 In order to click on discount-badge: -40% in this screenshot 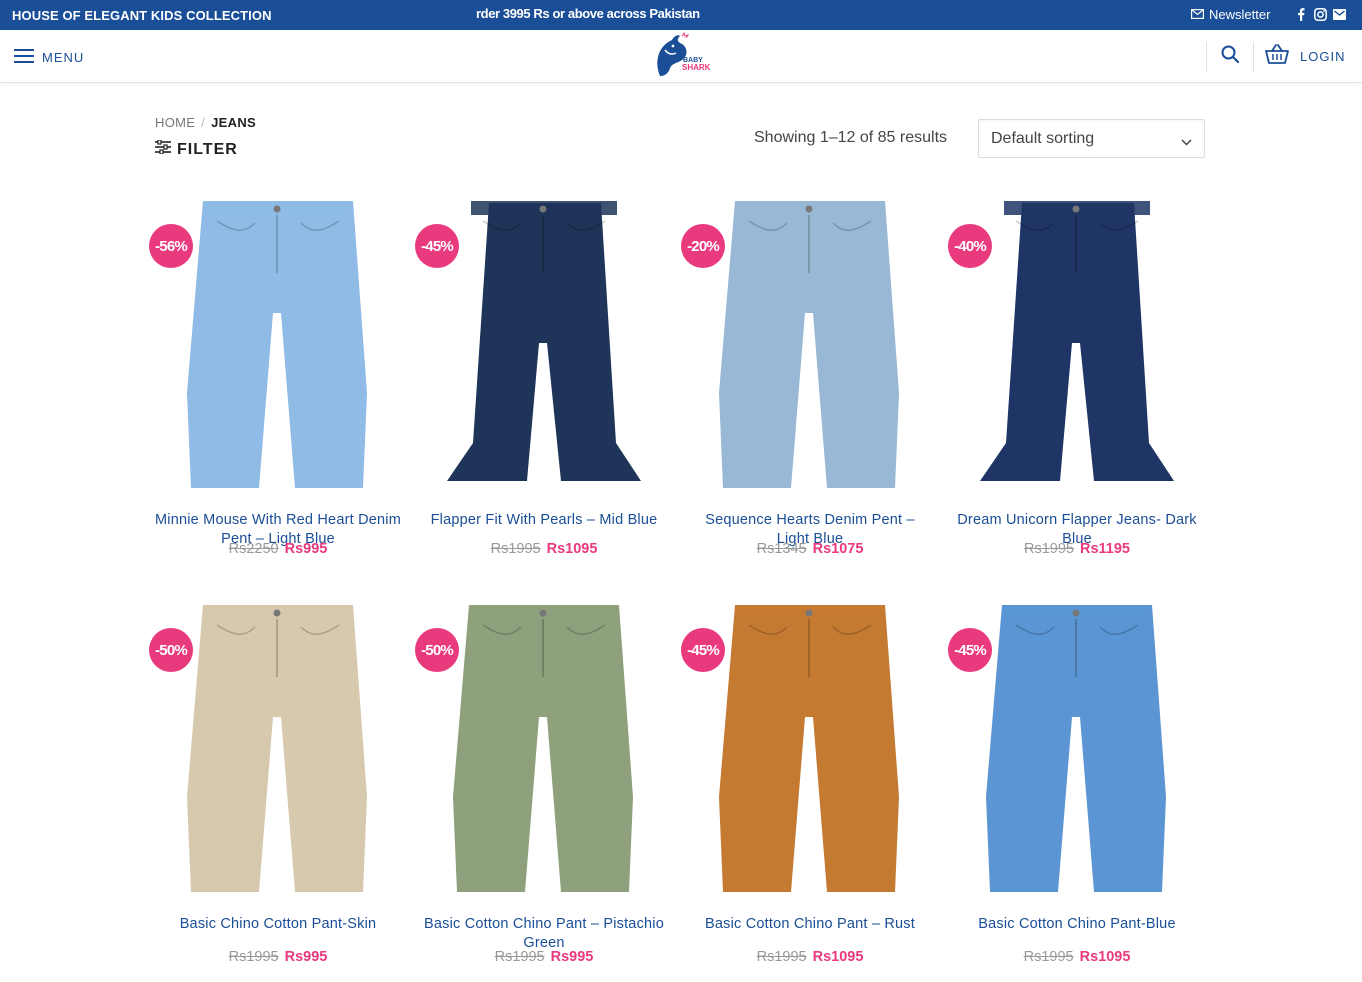, I will do `click(970, 246)`.